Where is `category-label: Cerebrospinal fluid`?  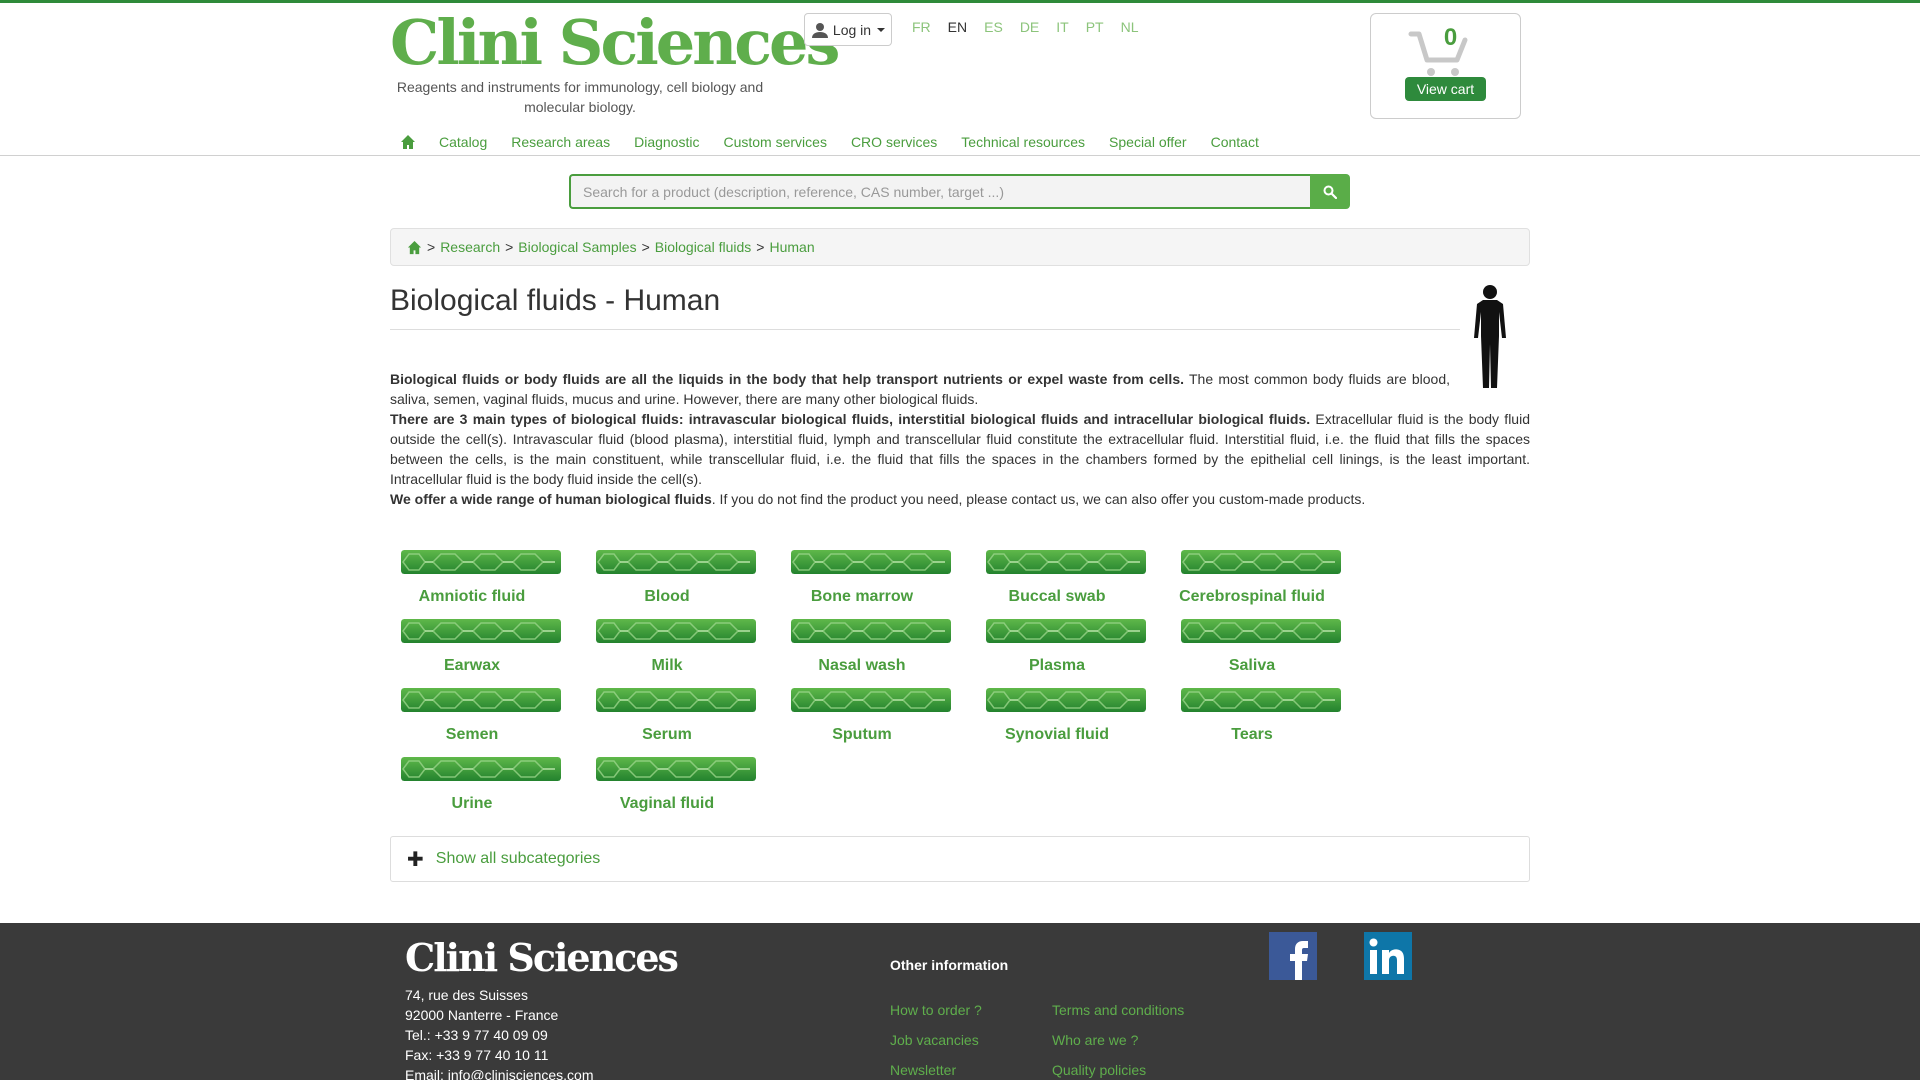
category-label: Cerebrospinal fluid is located at coordinates (1252, 597).